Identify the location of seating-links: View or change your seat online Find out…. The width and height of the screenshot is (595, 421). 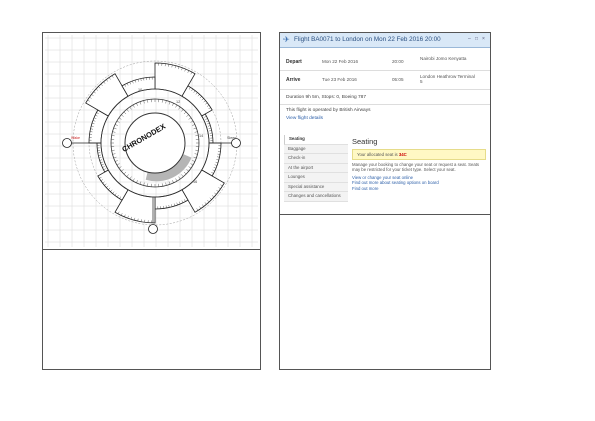
(419, 183).